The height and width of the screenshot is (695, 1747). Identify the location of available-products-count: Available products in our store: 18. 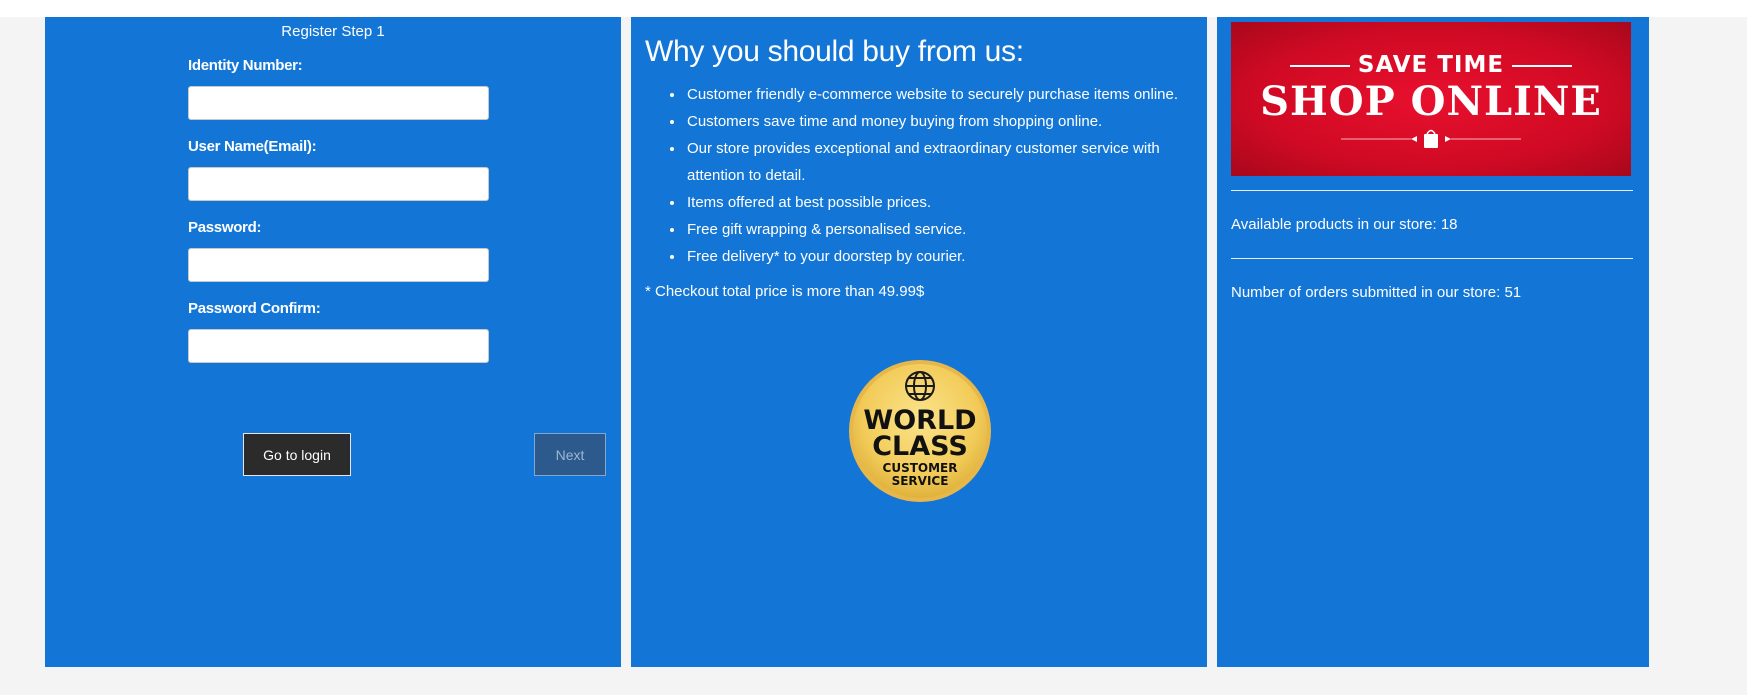
(1344, 224).